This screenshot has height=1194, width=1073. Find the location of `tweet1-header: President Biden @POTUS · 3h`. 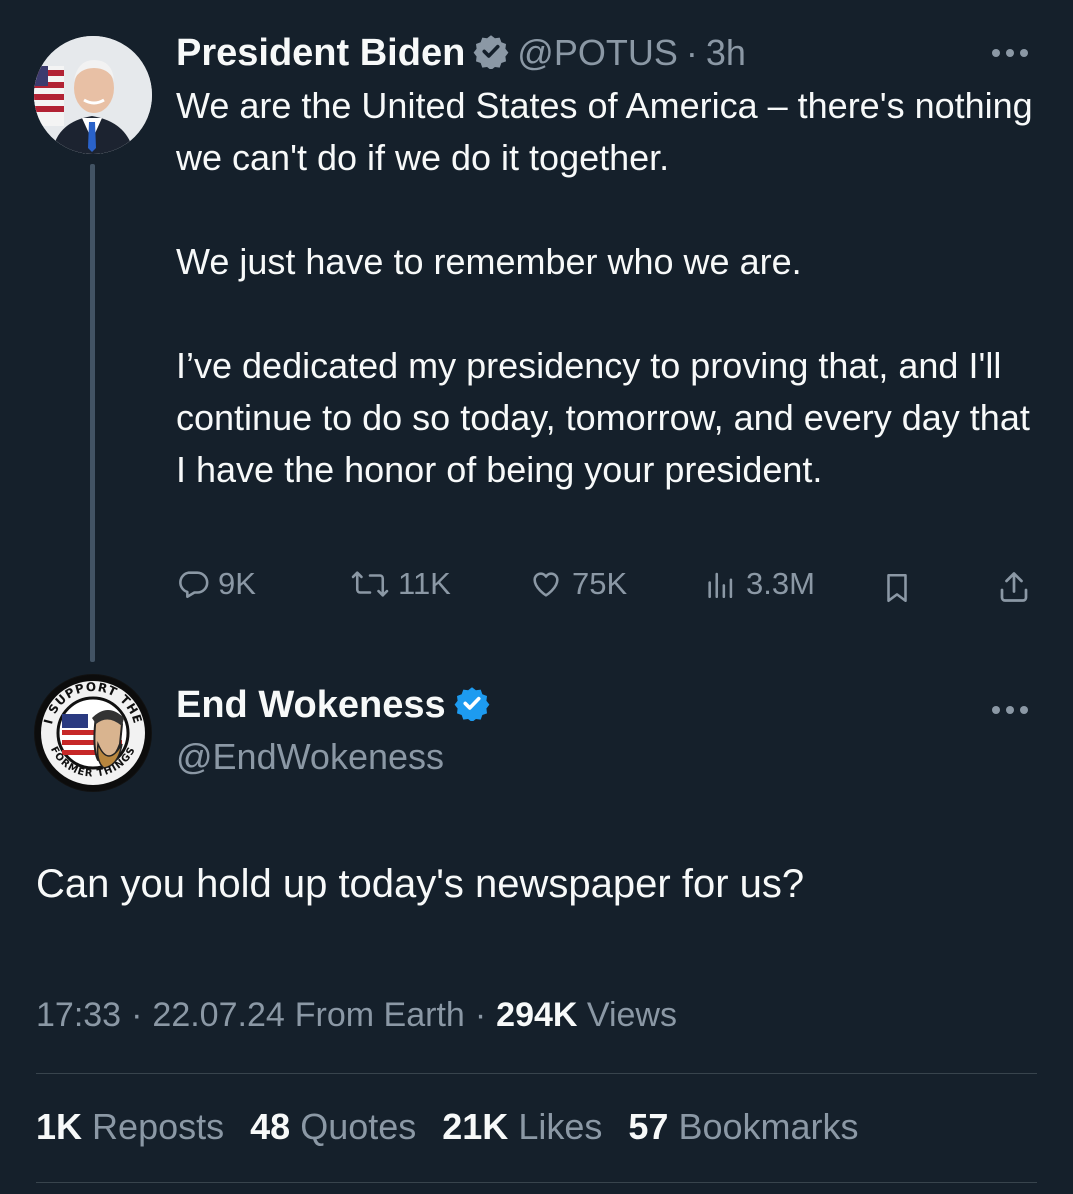

tweet1-header: President Biden @POTUS · 3h is located at coordinates (461, 53).